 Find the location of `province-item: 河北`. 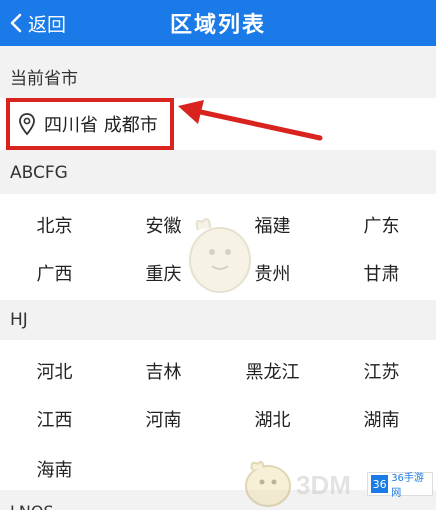

province-item: 河北 is located at coordinates (54, 371).